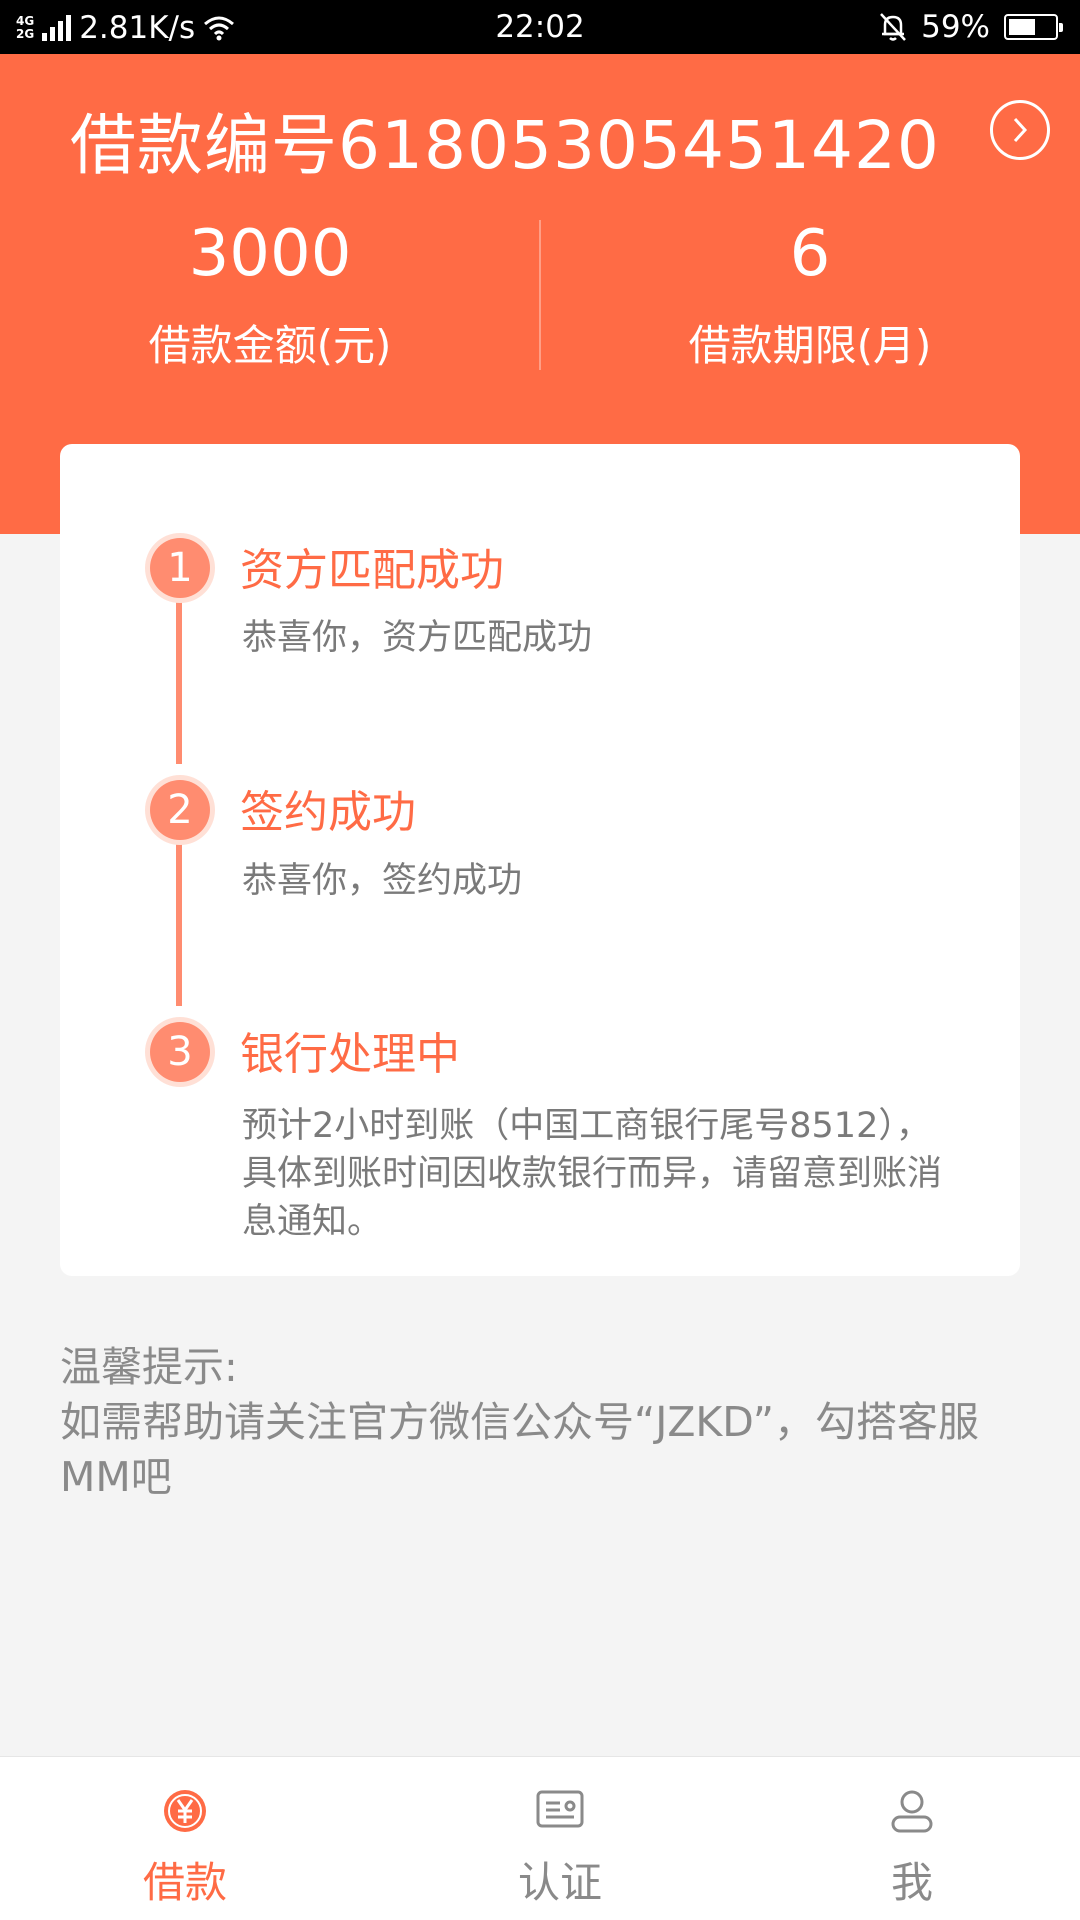 The width and height of the screenshot is (1080, 1920). I want to click on battery-percent: 59%, so click(955, 27).